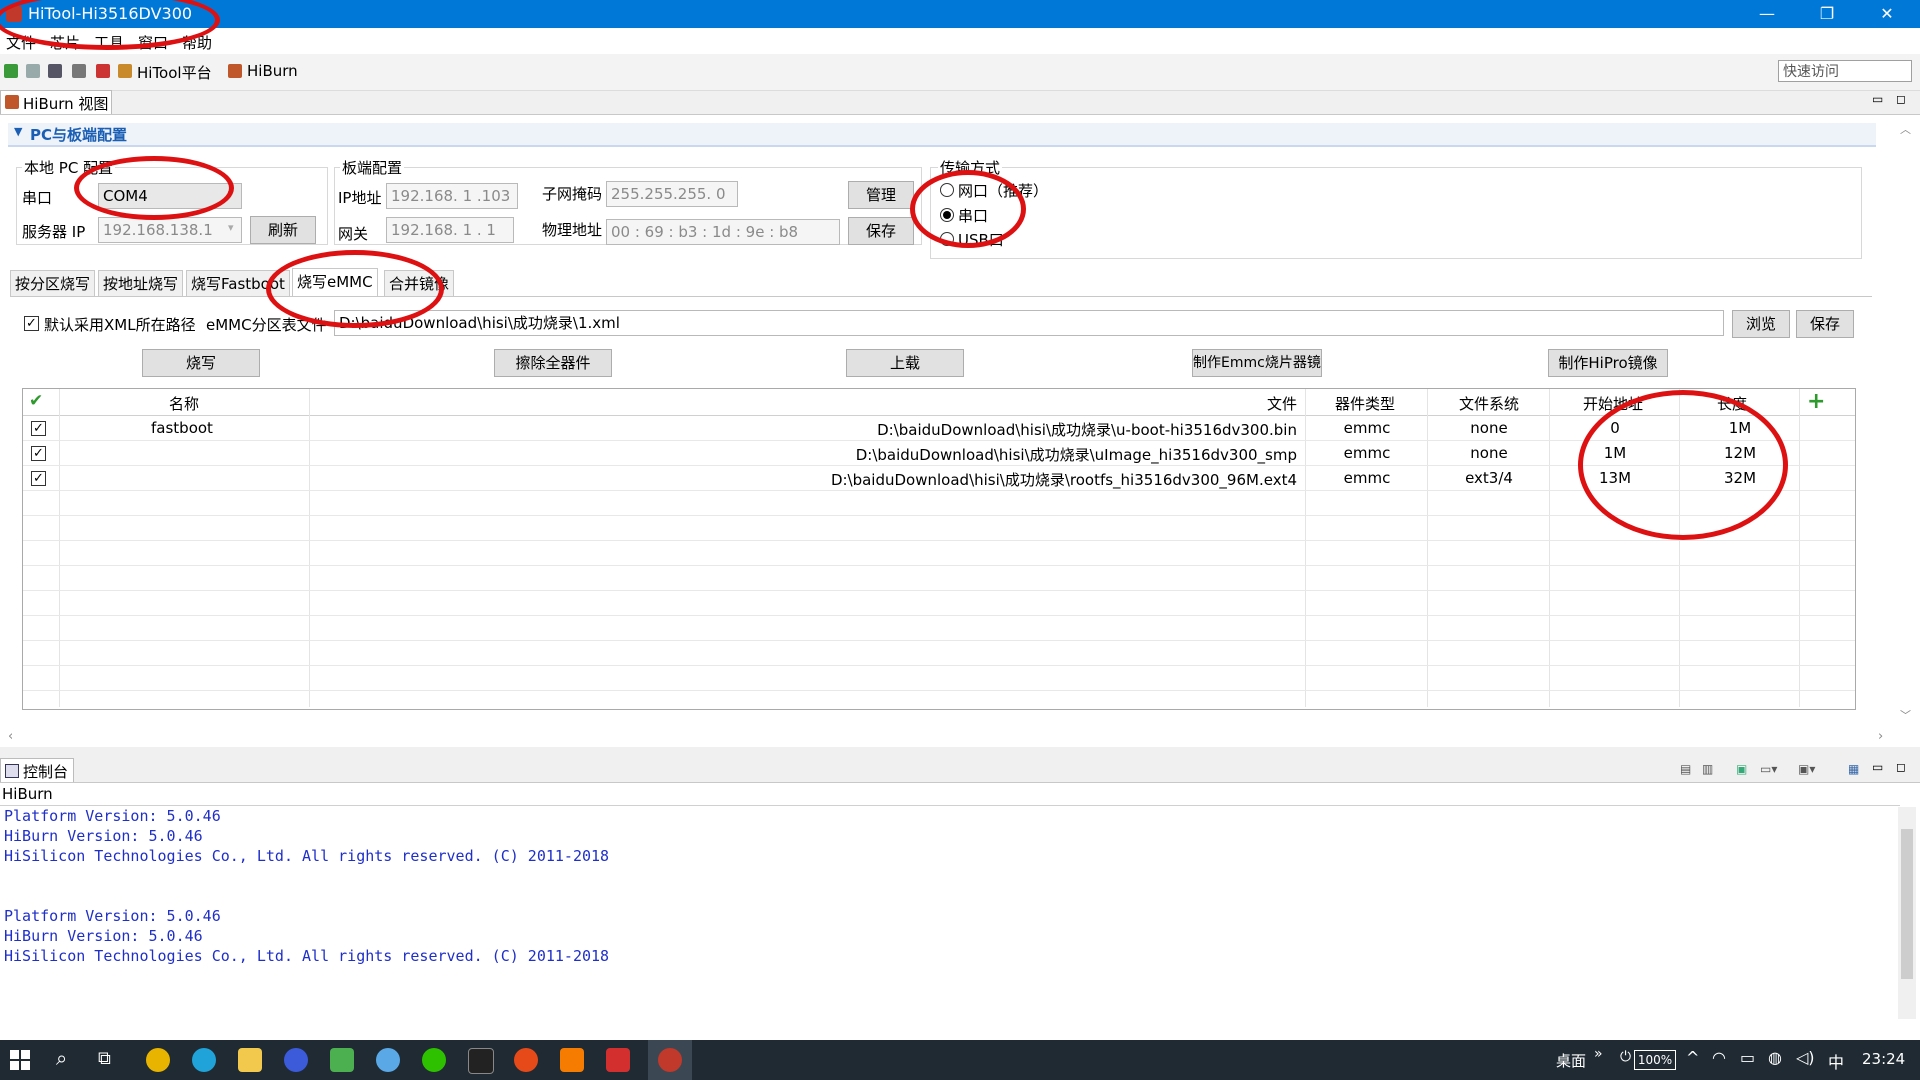 This screenshot has width=1920, height=1080. I want to click on active-app-slot, so click(670, 1060).